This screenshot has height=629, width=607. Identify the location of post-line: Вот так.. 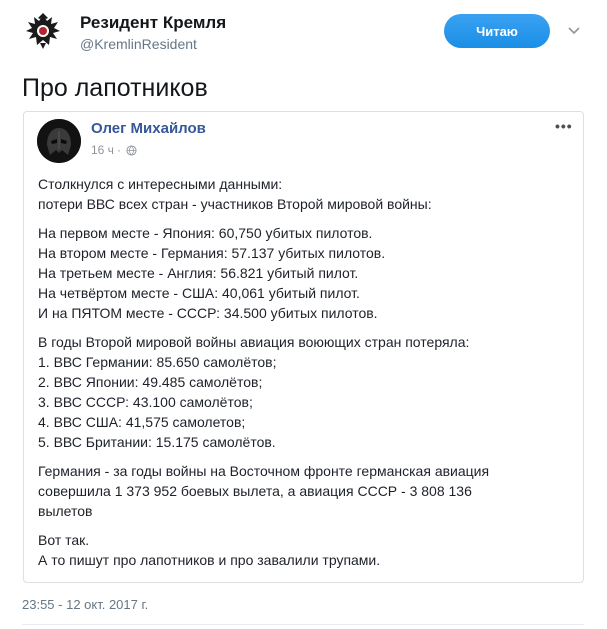
(64, 540).